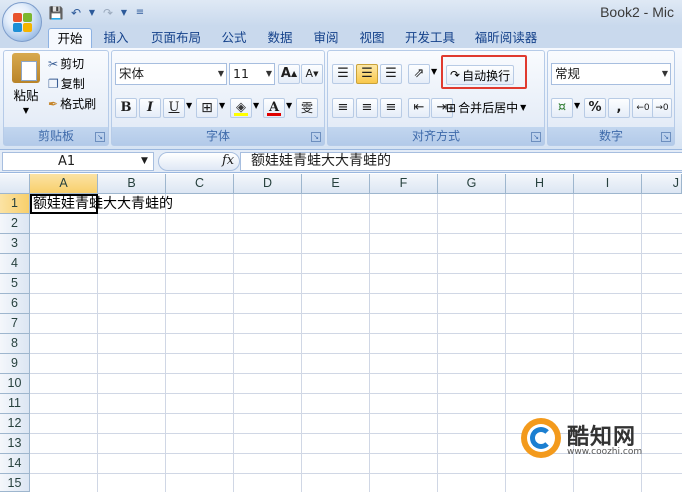 This screenshot has height=492, width=682. Describe the element at coordinates (316, 137) in the screenshot. I see `font-launcher-icon: ↘` at that location.